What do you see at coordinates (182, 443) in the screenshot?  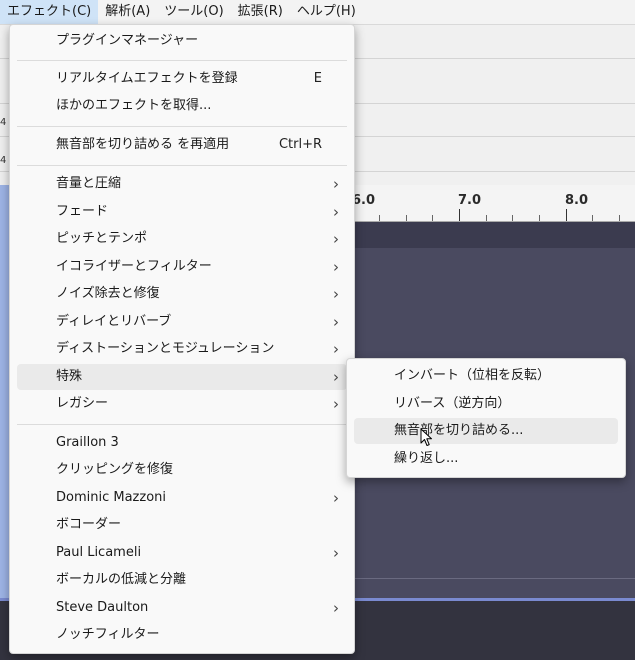 I see `menu-item-graillon: Graillon 3` at bounding box center [182, 443].